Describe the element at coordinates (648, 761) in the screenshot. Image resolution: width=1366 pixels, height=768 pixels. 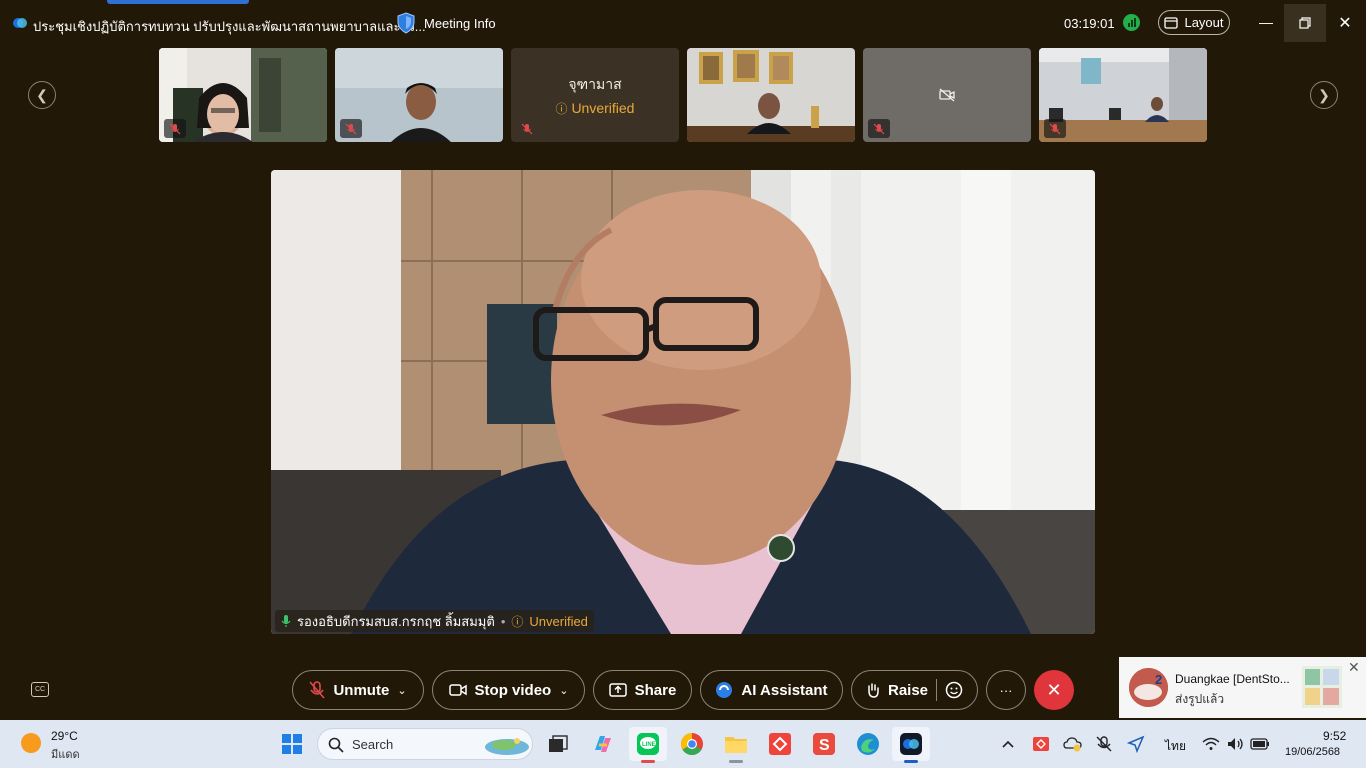
I see `line-notification-indicator` at that location.